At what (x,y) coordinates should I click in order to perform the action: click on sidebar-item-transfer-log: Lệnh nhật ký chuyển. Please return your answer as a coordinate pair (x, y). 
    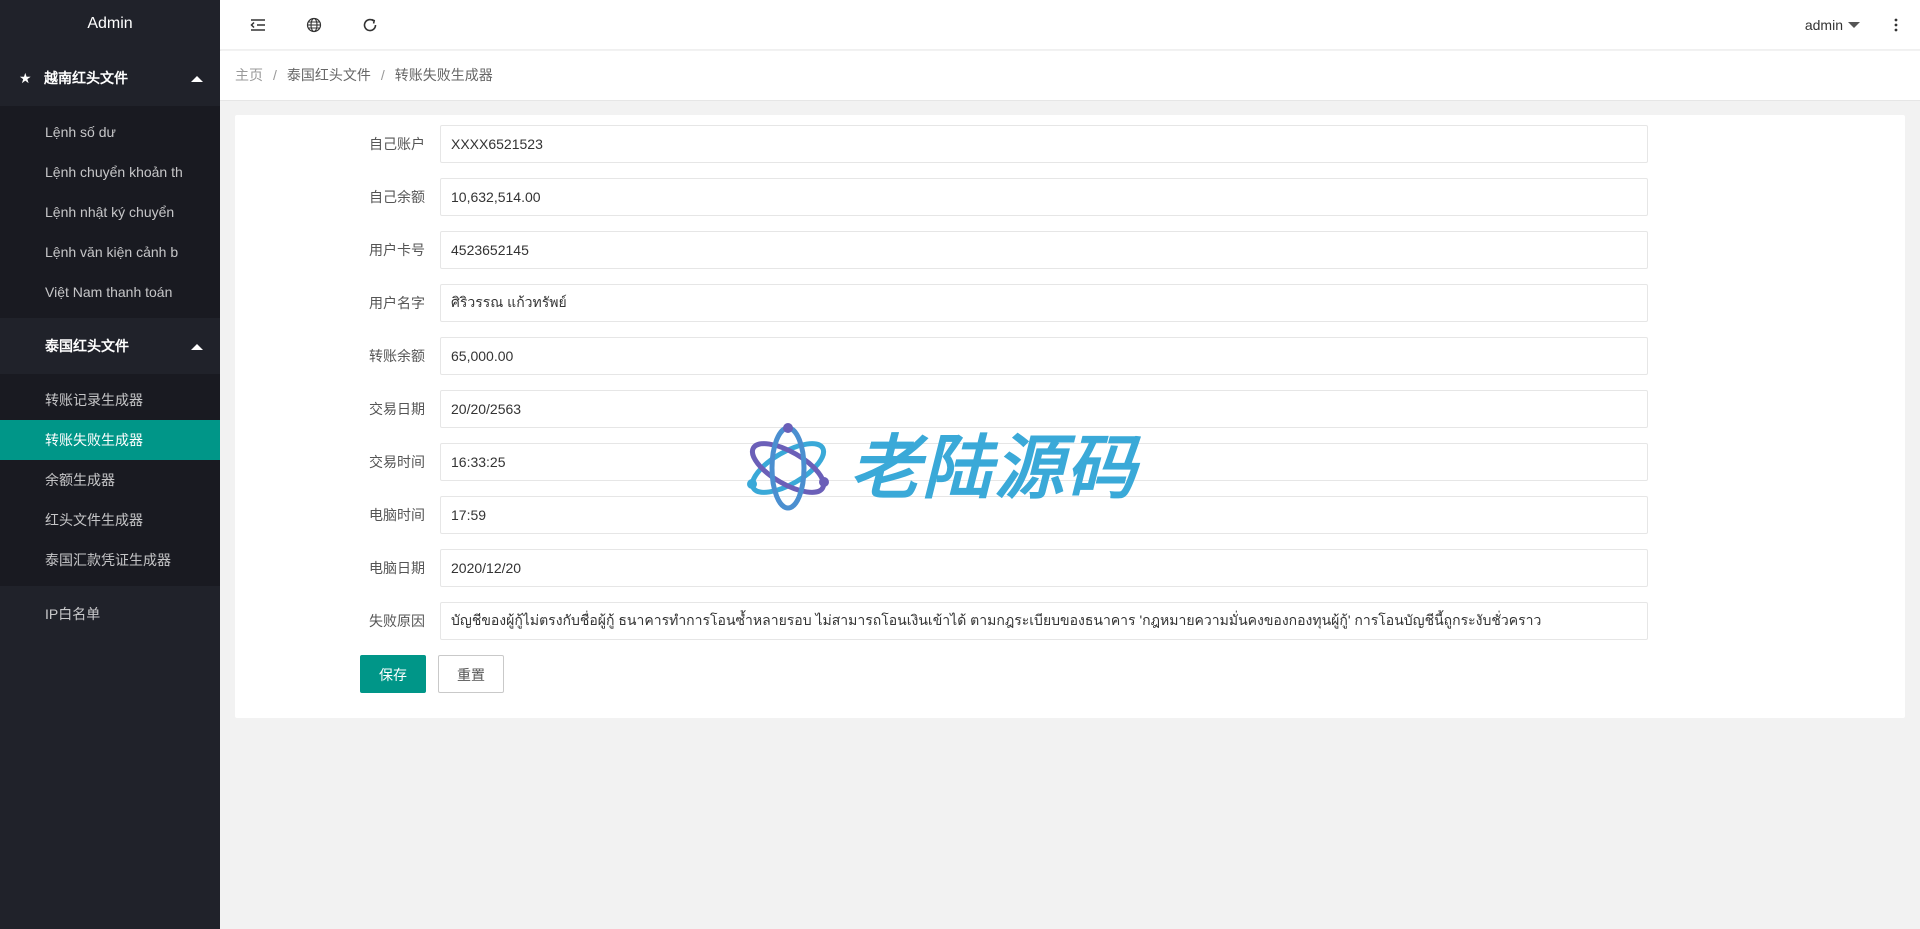
    Looking at the image, I should click on (110, 212).